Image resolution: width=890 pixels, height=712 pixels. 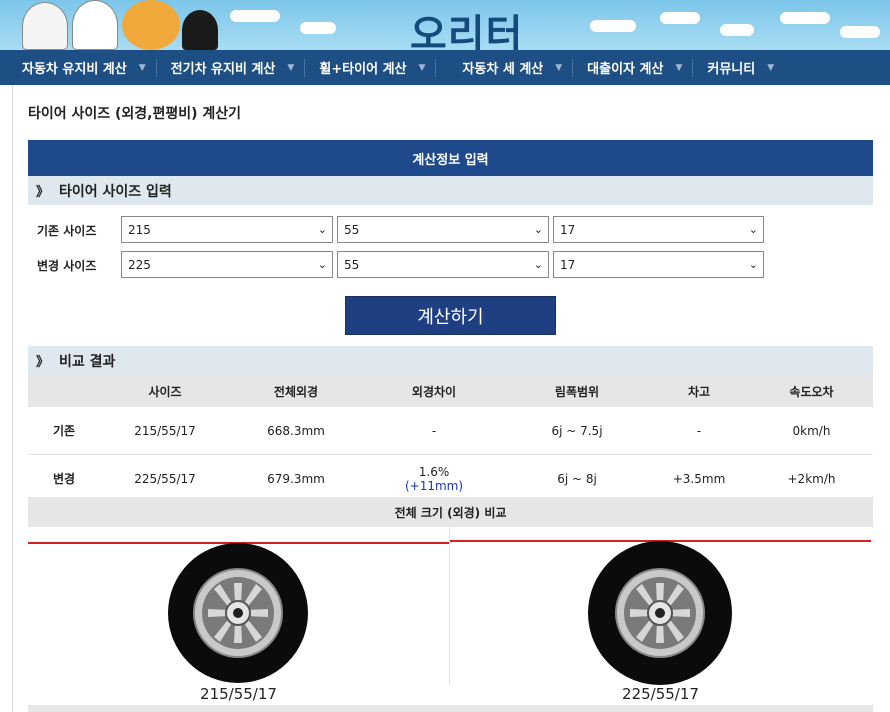 What do you see at coordinates (363, 69) in the screenshot?
I see `nav-item-label: 휠+타이어 계산` at bounding box center [363, 69].